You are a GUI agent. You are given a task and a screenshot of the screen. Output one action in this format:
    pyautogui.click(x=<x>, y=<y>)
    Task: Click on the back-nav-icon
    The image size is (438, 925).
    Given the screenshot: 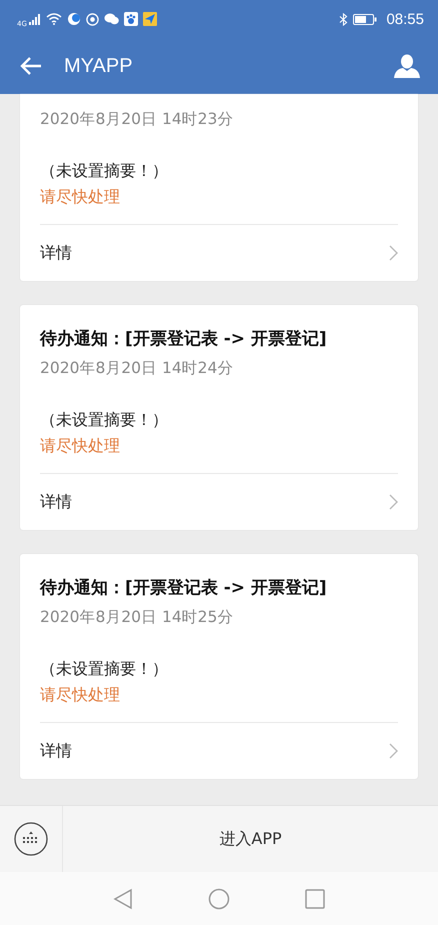 What is the action you would take?
    pyautogui.click(x=123, y=899)
    